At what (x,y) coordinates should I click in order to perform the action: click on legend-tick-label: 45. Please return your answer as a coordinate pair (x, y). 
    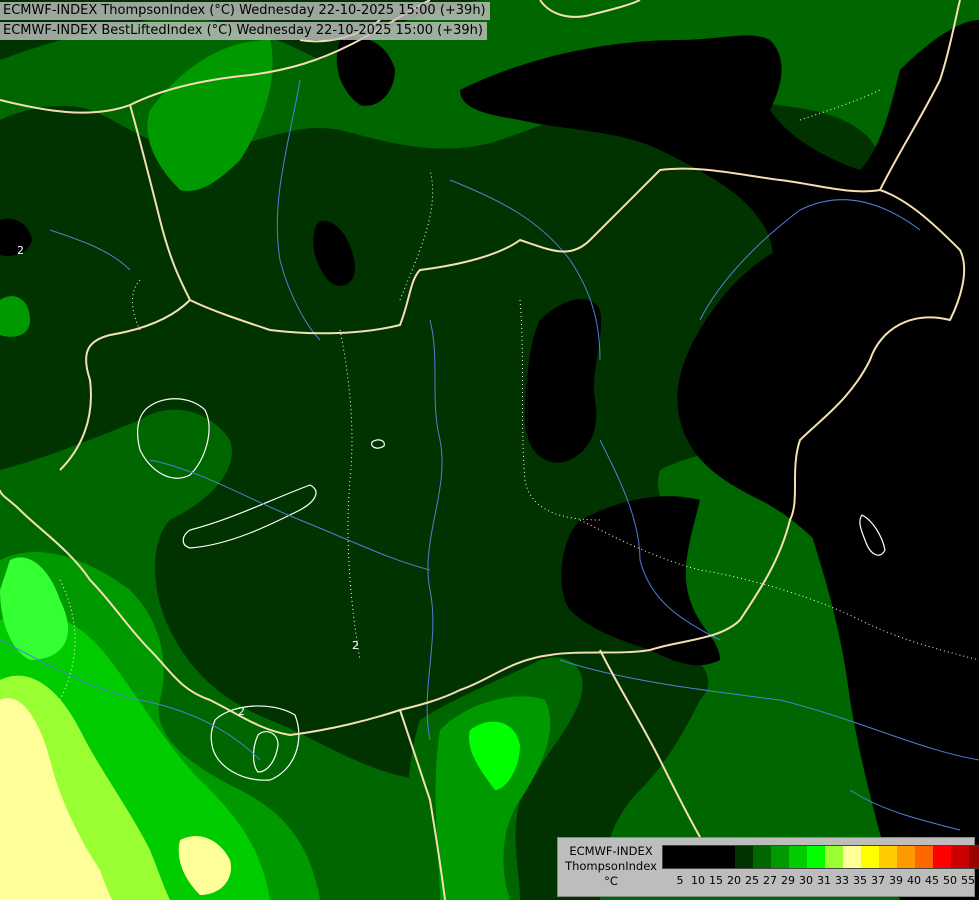
    Looking at the image, I should click on (932, 880).